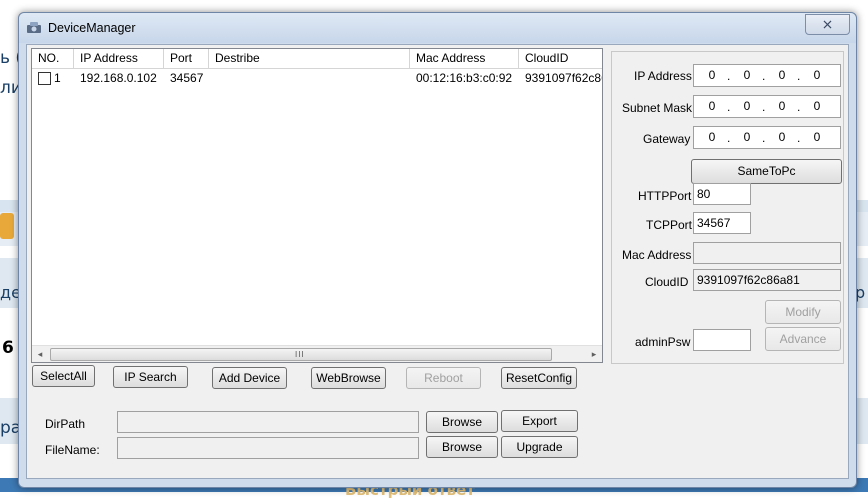  Describe the element at coordinates (464, 78) in the screenshot. I see `row-mac-address: 00:12:16:b3:c0:92` at that location.